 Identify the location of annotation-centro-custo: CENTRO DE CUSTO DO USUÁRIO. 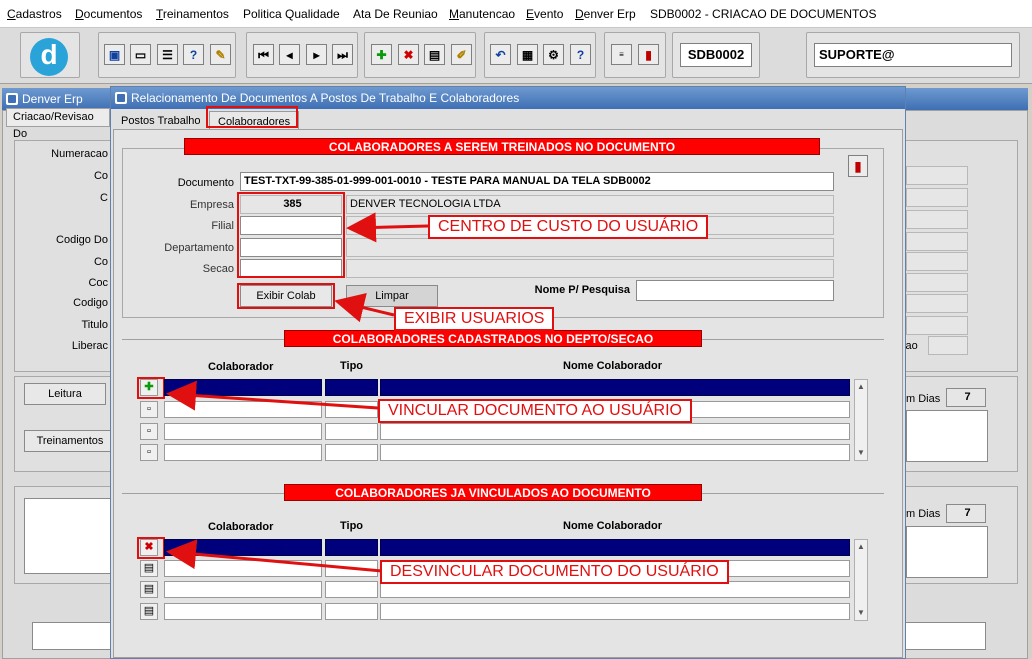
(568, 227).